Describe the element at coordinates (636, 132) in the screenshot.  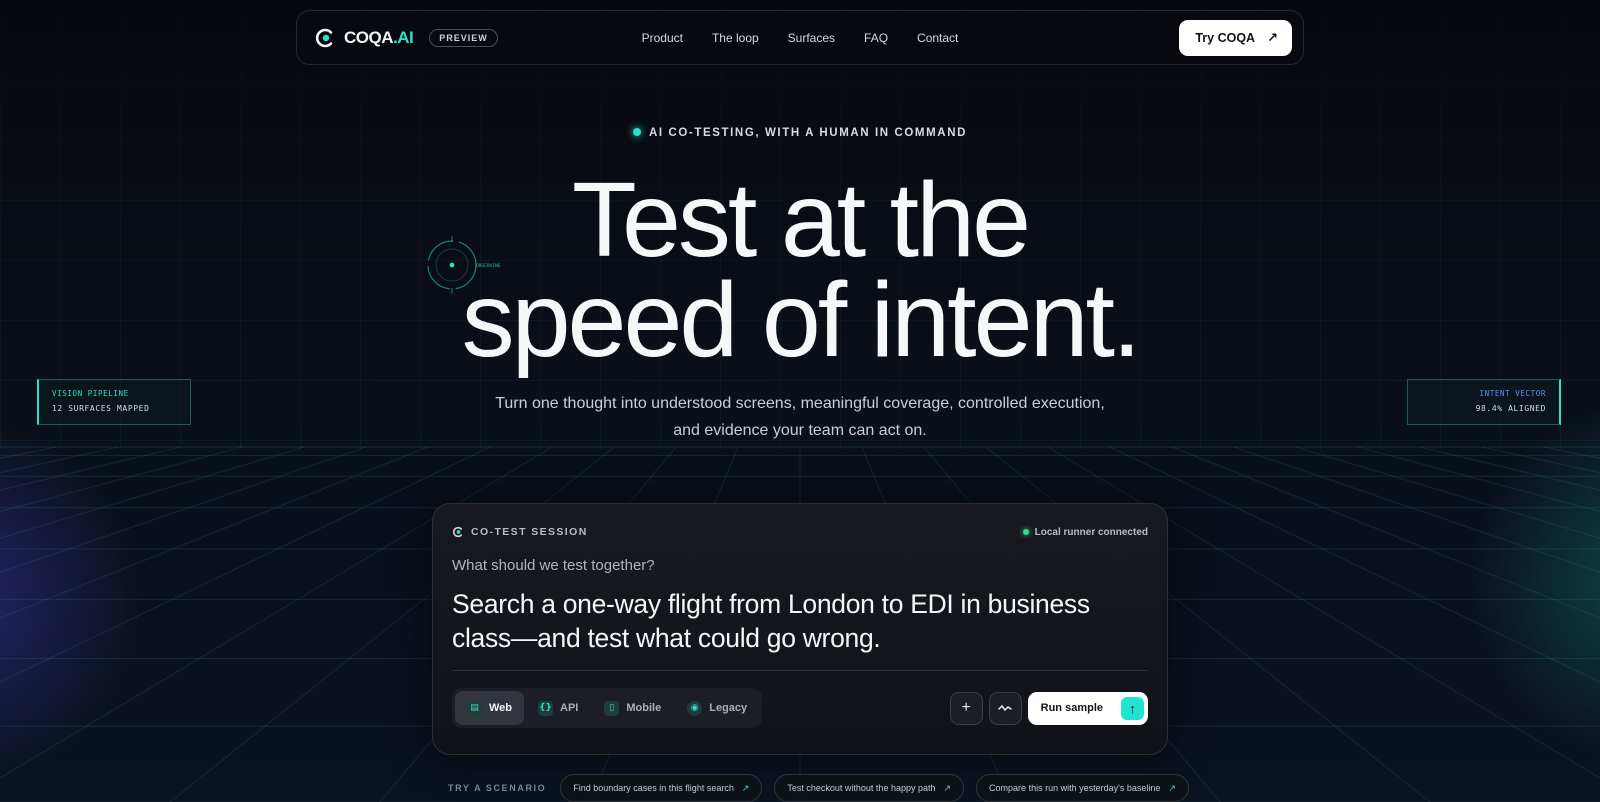
I see `status-dot-icon` at that location.